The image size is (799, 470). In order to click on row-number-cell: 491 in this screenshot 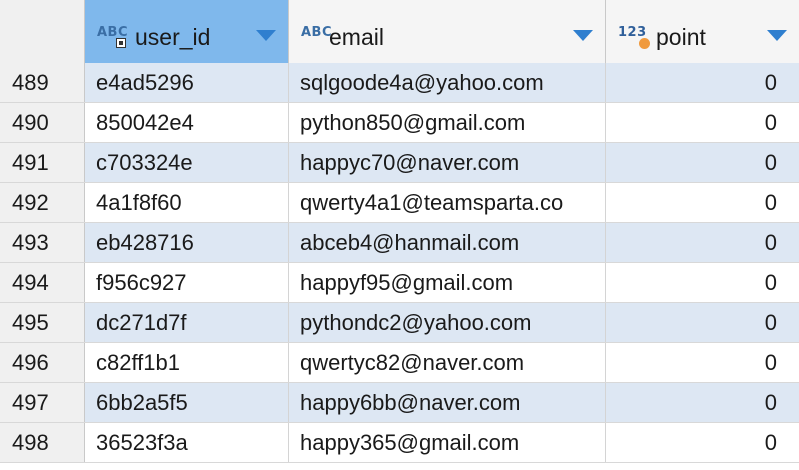, I will do `click(42, 162)`.